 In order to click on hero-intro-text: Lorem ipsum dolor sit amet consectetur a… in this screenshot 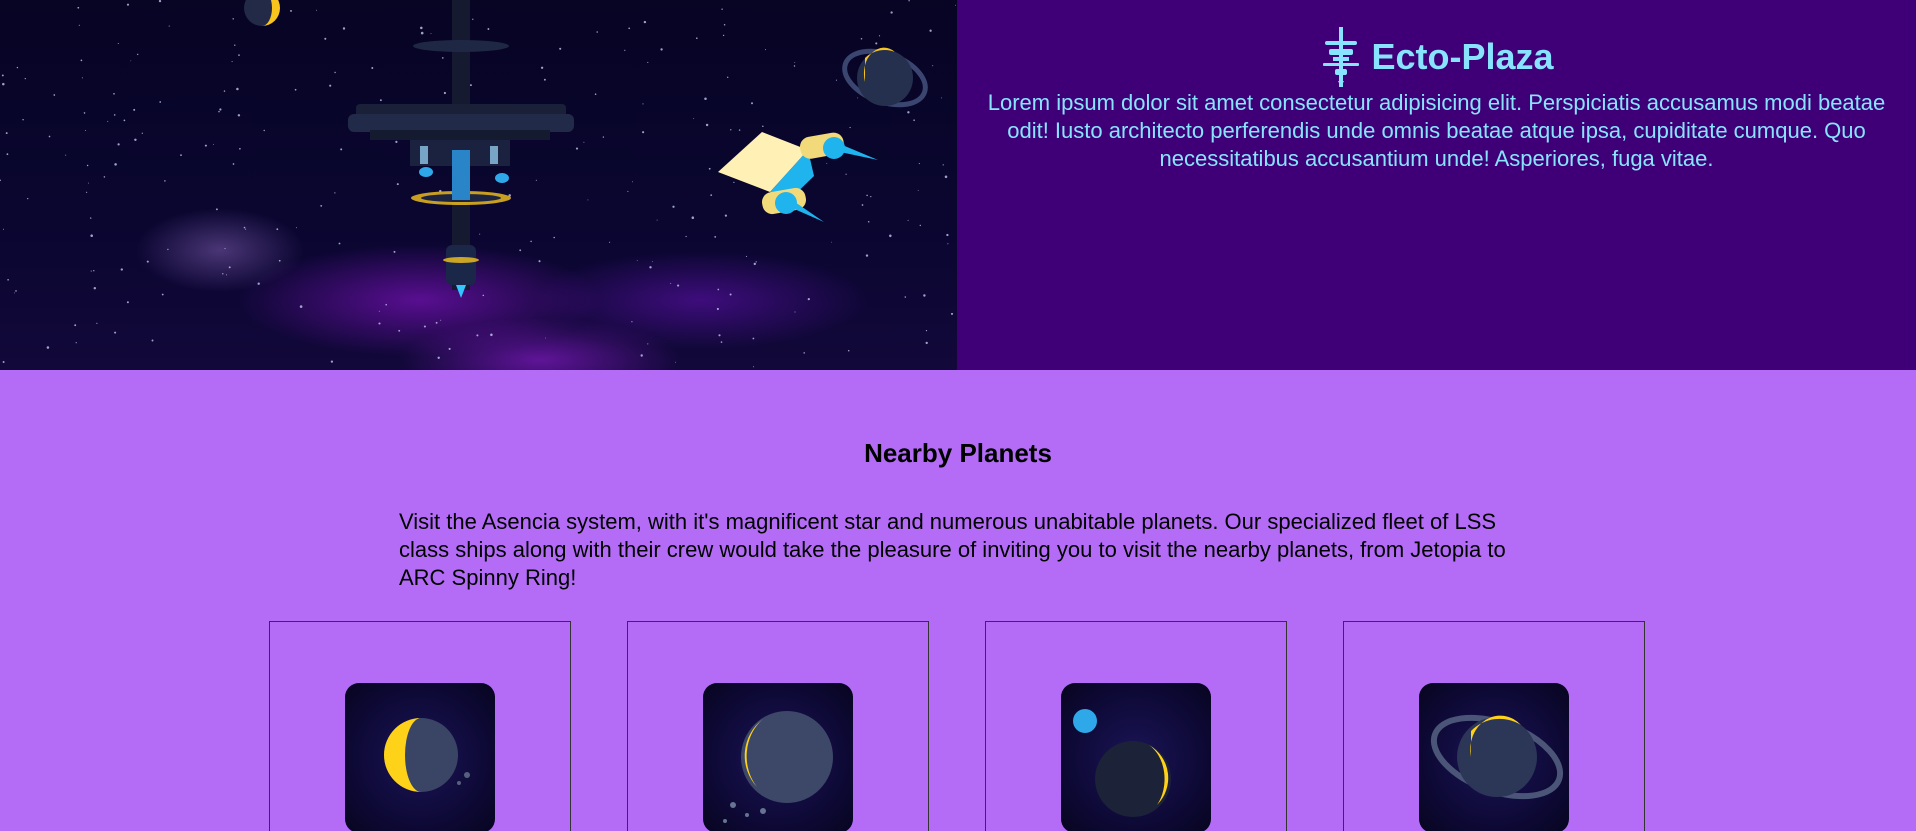, I will do `click(1436, 130)`.